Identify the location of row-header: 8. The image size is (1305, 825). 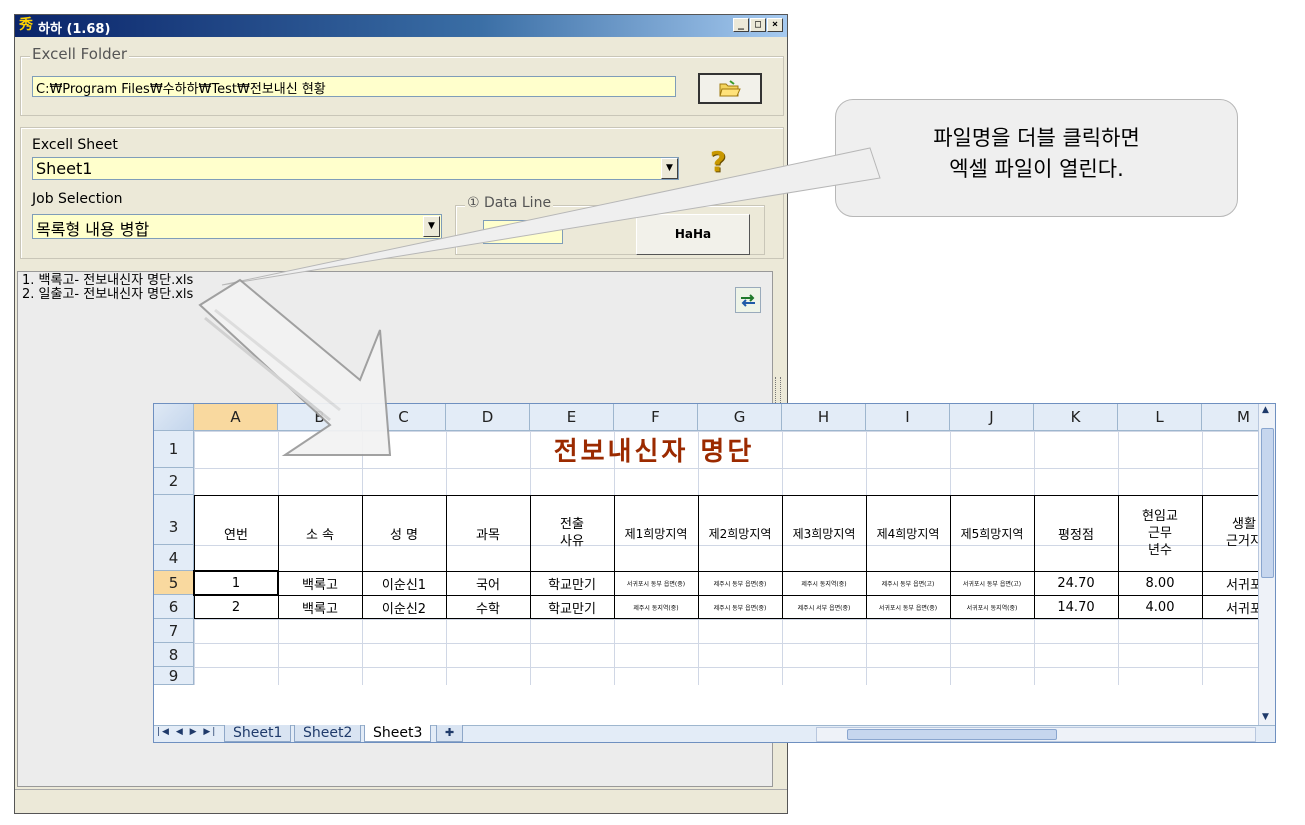
(174, 655).